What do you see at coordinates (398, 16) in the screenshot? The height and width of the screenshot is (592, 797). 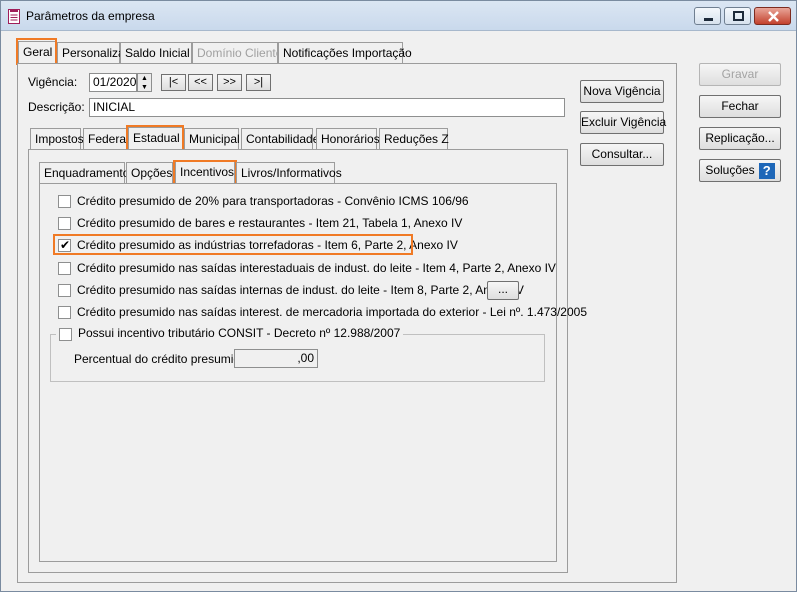 I see `title-bar: Parâmetros da empresa` at bounding box center [398, 16].